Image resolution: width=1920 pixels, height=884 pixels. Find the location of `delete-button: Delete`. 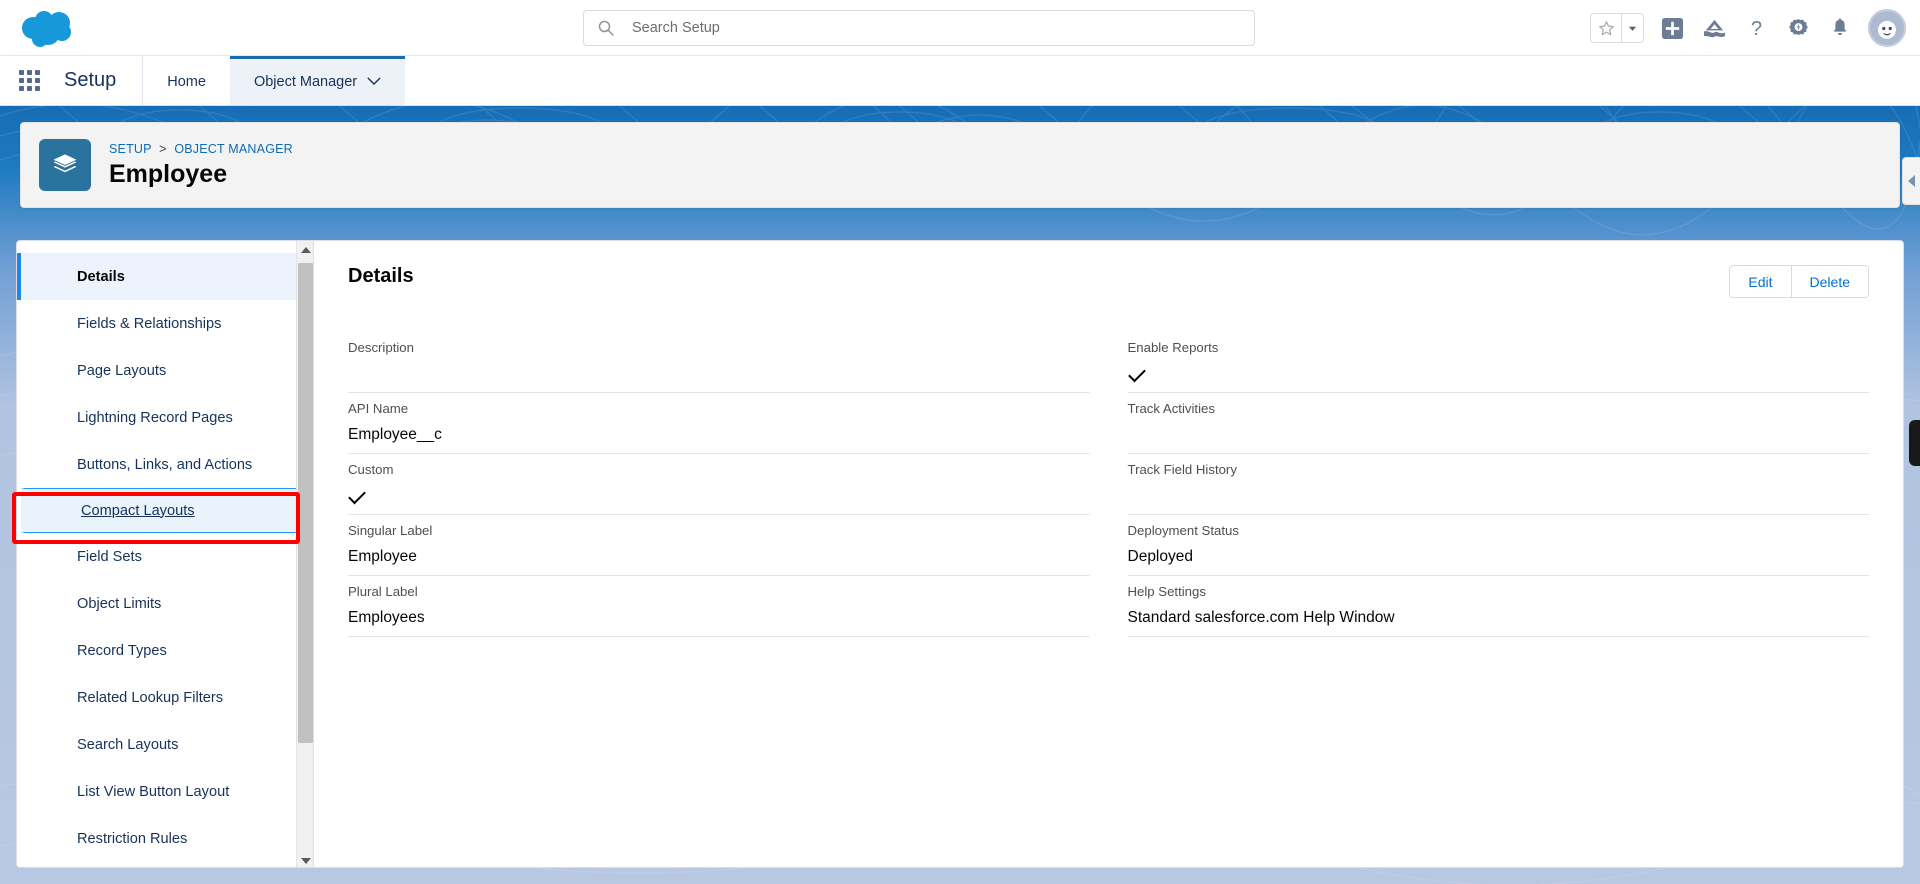

delete-button: Delete is located at coordinates (1829, 281).